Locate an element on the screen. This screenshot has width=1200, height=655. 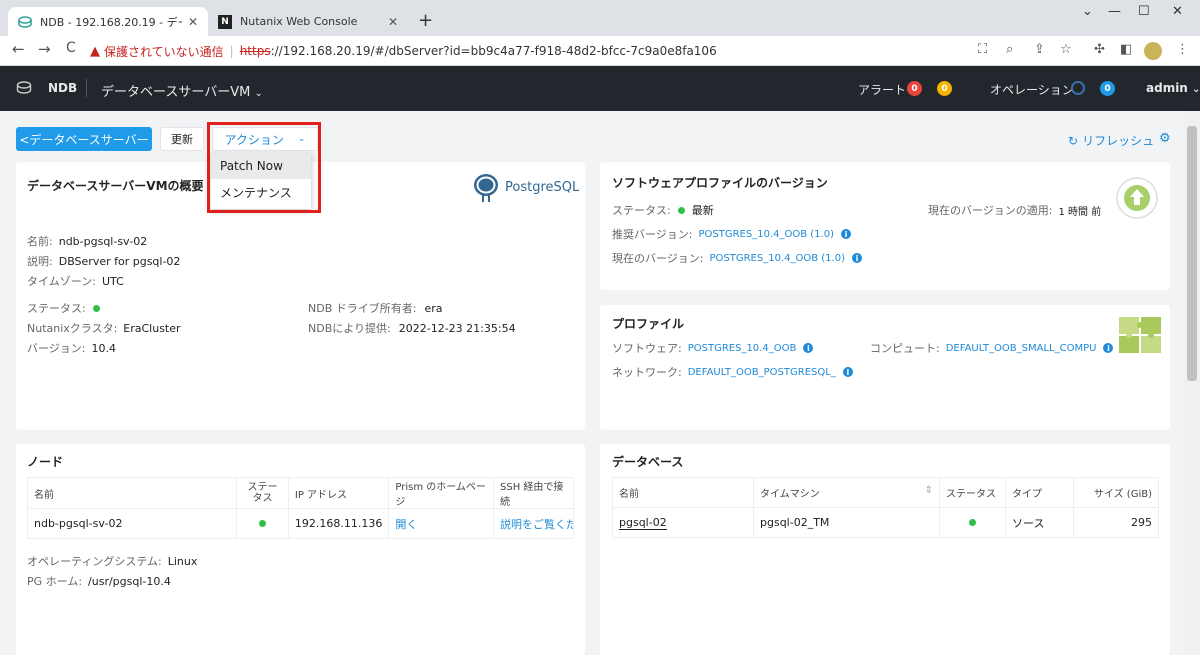
avatar is located at coordinates (1153, 51).